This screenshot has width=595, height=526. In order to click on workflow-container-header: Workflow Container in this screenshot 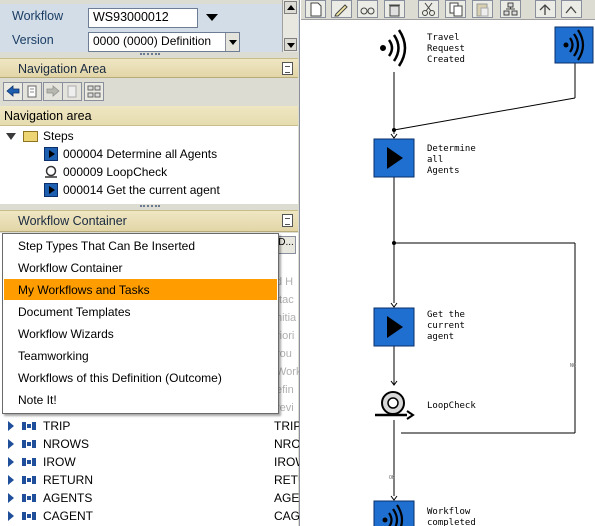, I will do `click(149, 221)`.